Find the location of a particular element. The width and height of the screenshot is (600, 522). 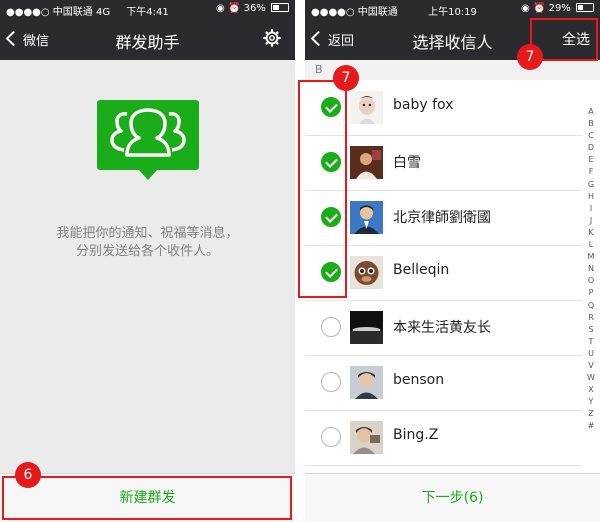

status-right: ◉ ⏰ 36% is located at coordinates (252, 8).